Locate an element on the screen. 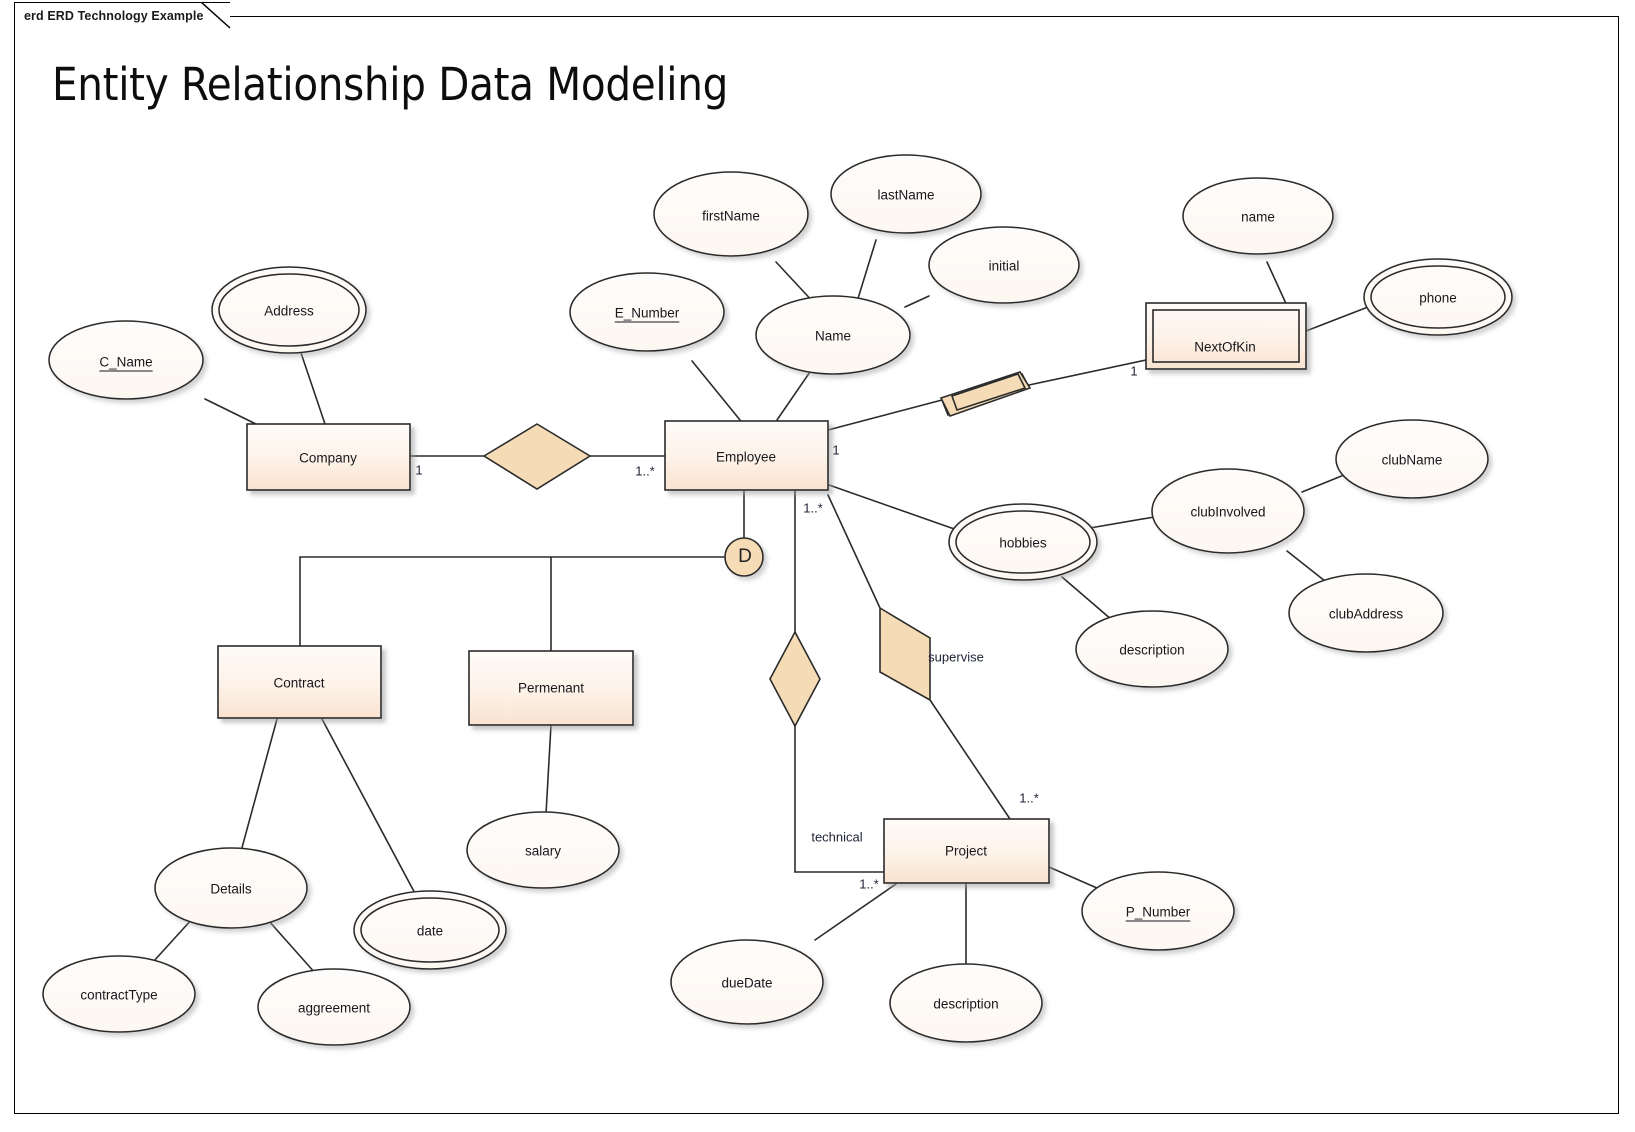 This screenshot has width=1635, height=1132. attribute-date-outer-shape is located at coordinates (430, 930).